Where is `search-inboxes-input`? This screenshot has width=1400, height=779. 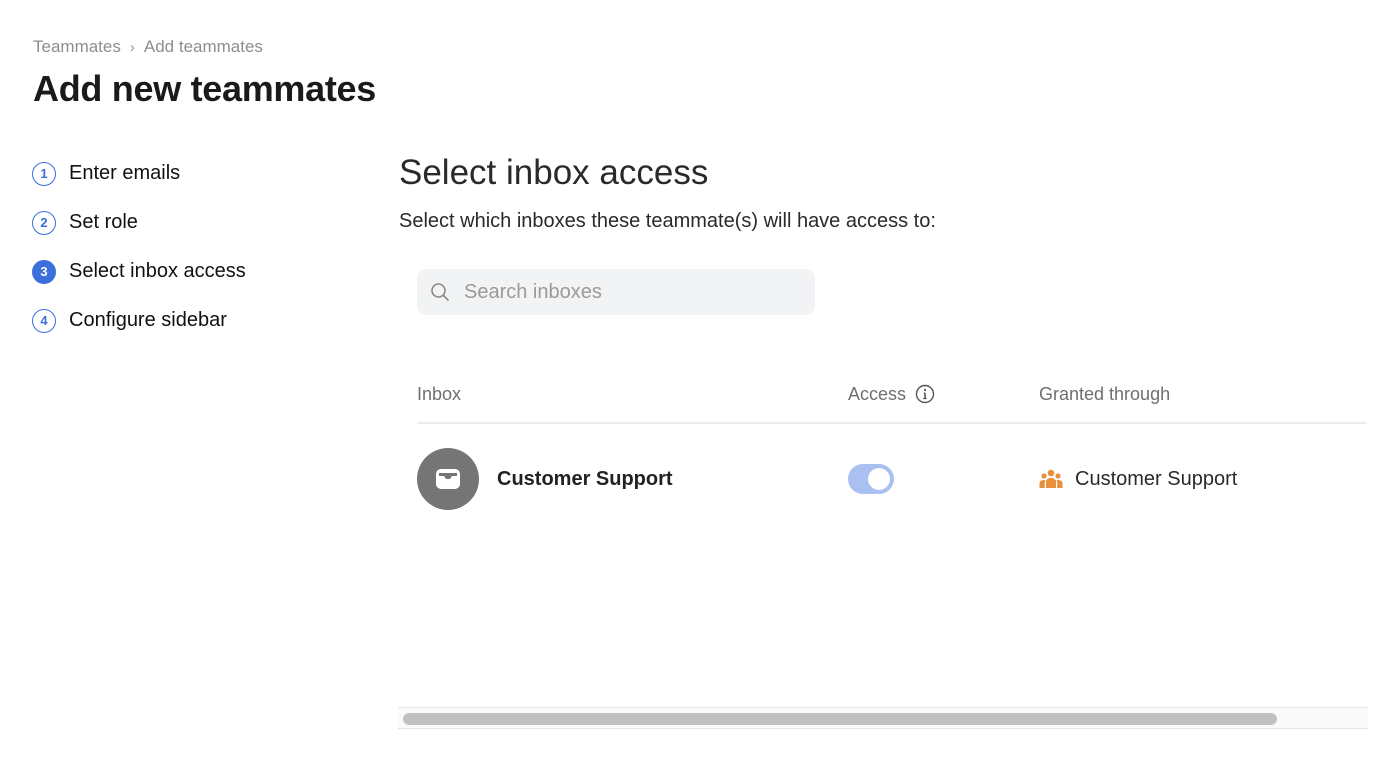
search-inboxes-input is located at coordinates (624, 292).